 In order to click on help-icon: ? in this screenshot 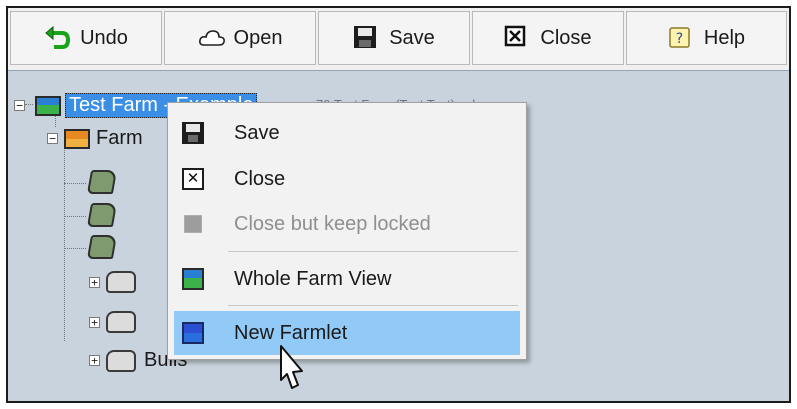, I will do `click(681, 38)`.